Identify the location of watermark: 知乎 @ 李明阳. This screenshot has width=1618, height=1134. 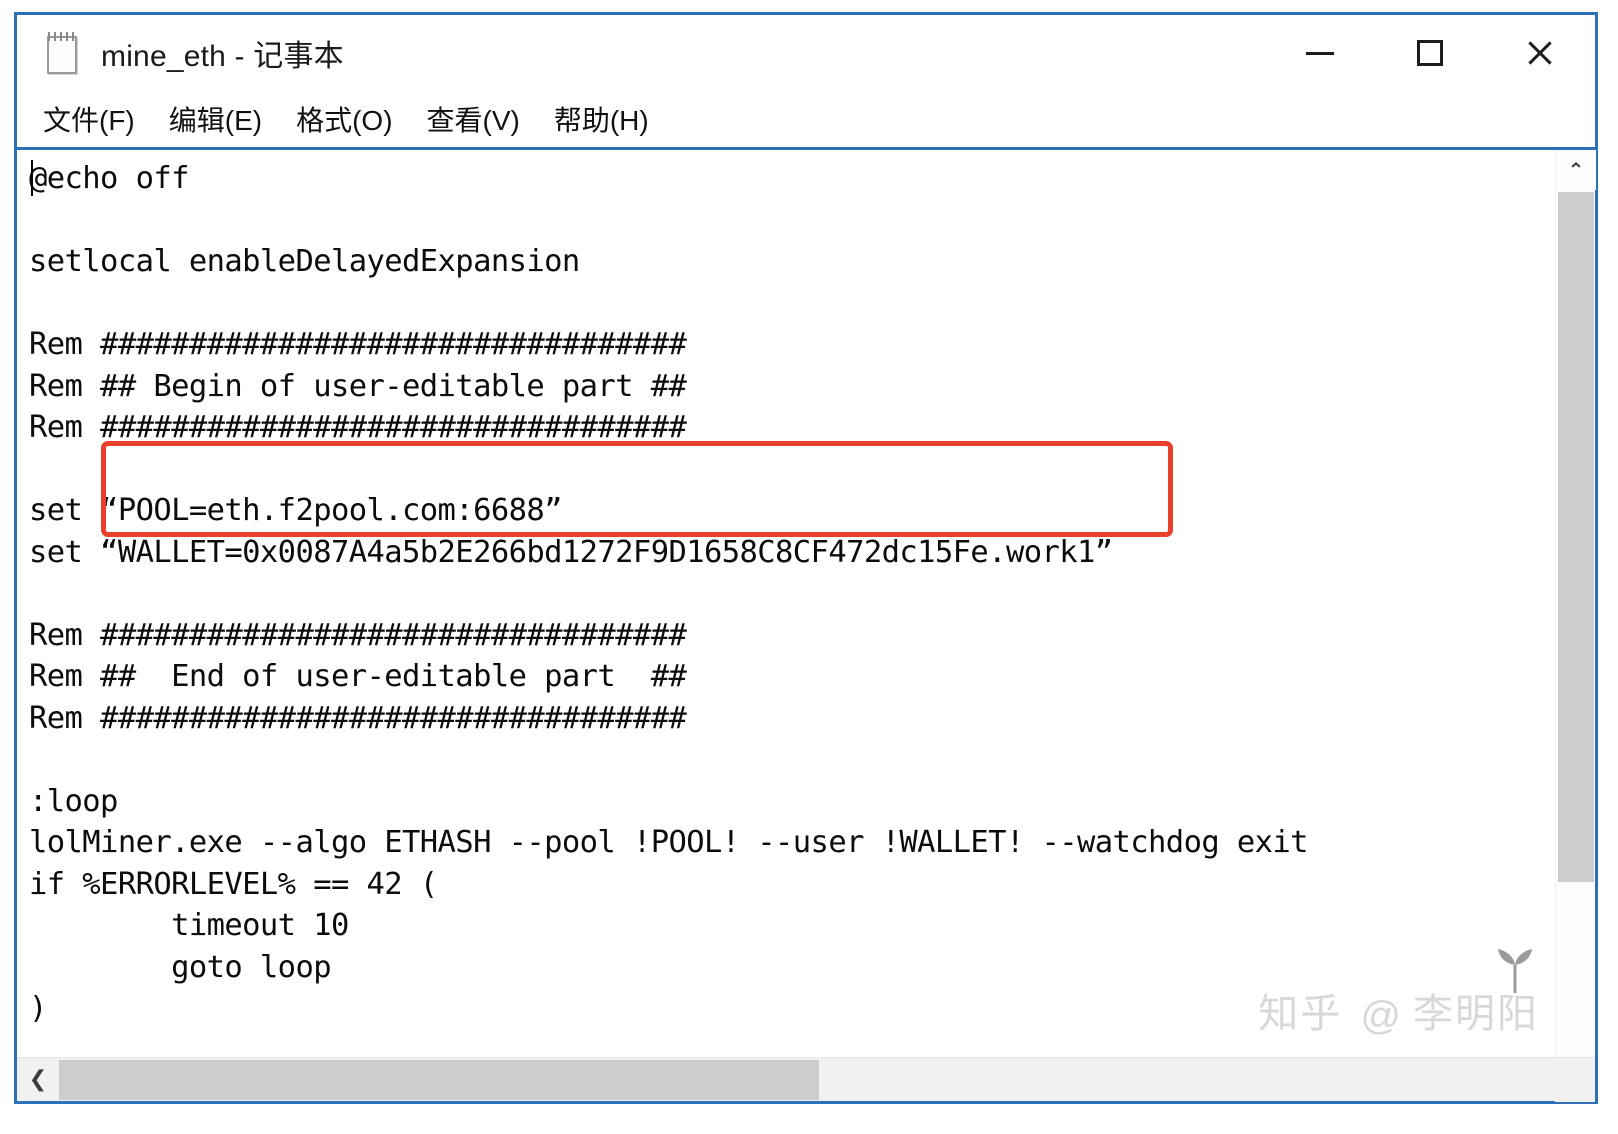
(1398, 994).